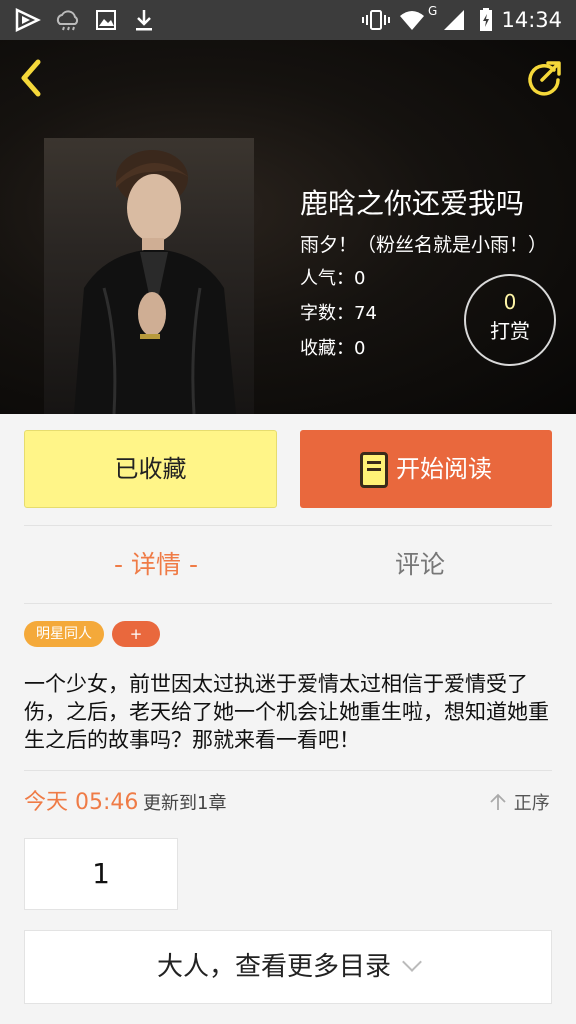  What do you see at coordinates (420, 565) in the screenshot?
I see `tab-comment: 评论` at bounding box center [420, 565].